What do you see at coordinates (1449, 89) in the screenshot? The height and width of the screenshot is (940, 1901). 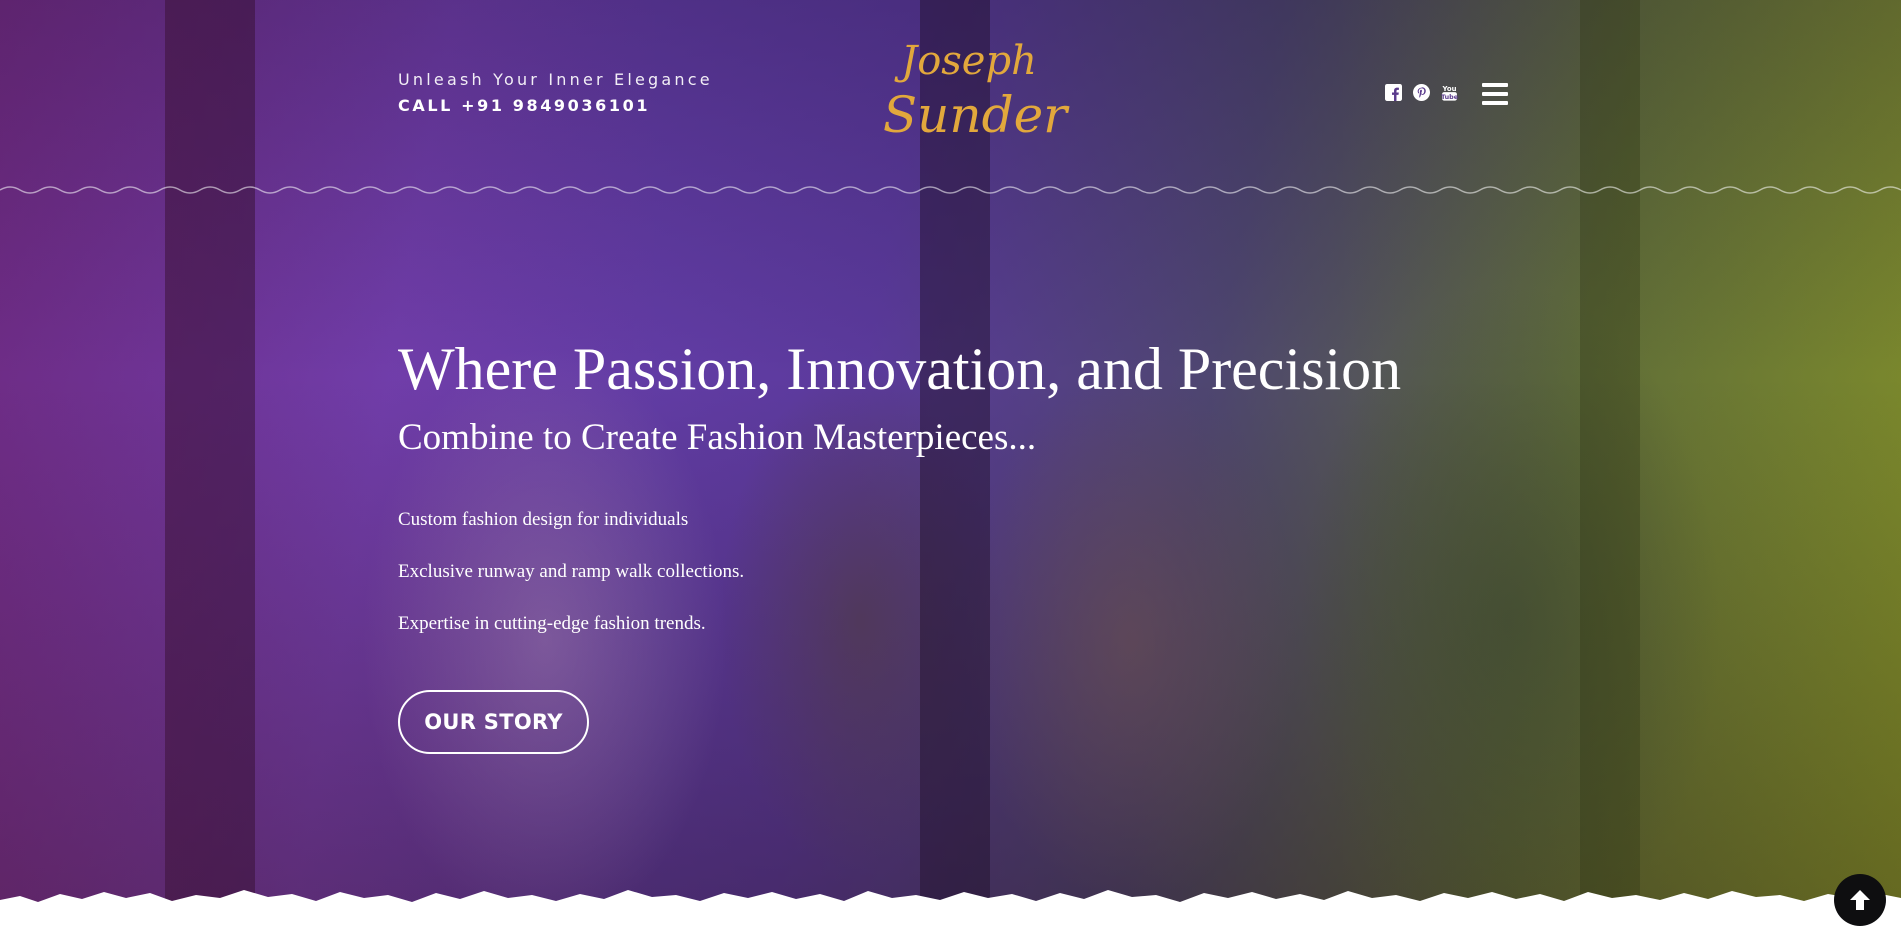 I see `svg-text: You` at bounding box center [1449, 89].